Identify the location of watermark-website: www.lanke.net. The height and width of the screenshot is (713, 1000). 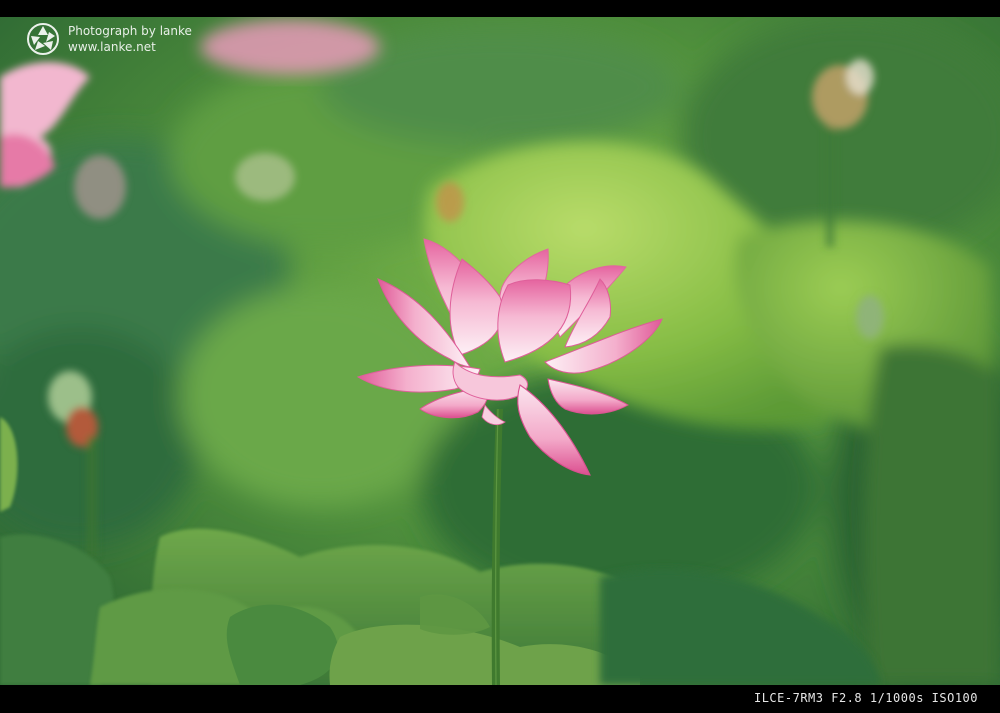
(112, 47).